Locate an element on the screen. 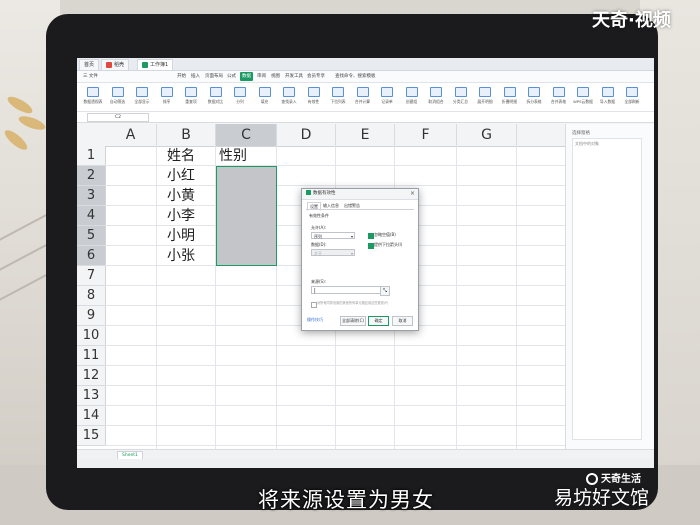 The height and width of the screenshot is (525, 700). ribbon-button: 全部显示 is located at coordinates (142, 97).